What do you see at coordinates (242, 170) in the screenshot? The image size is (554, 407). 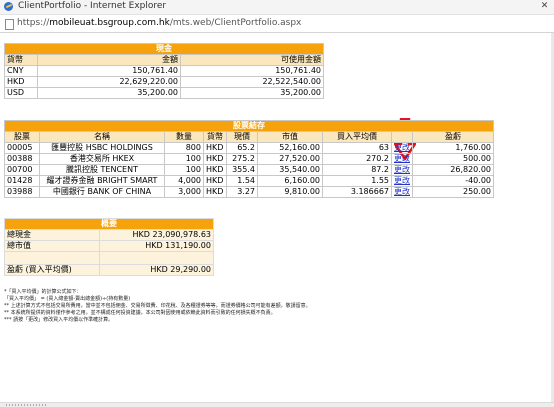 I see `stock-price: 355.4` at bounding box center [242, 170].